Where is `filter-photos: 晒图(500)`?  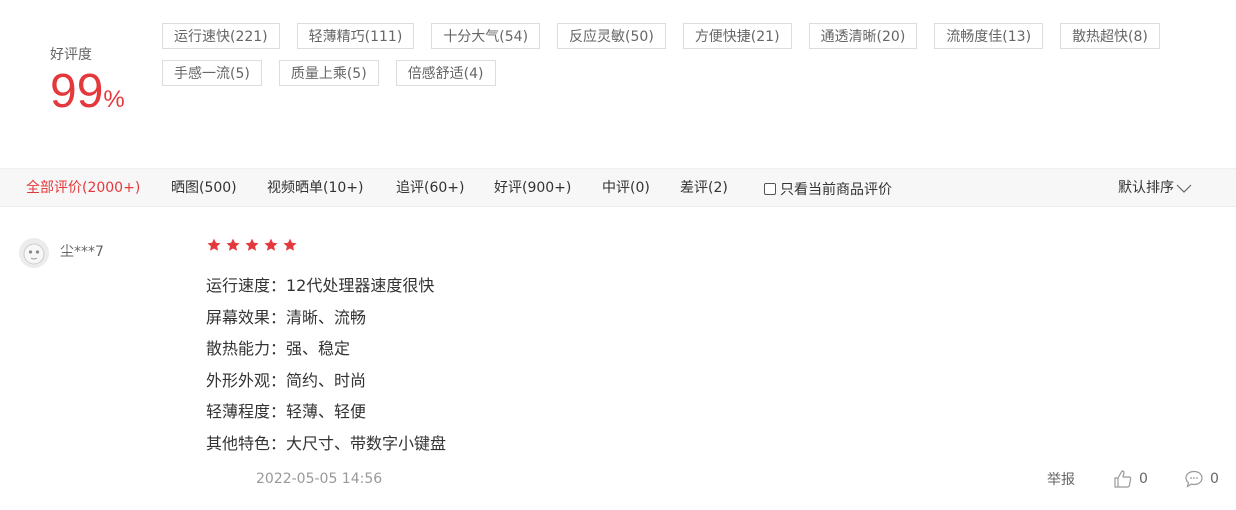 filter-photos: 晒图(500) is located at coordinates (204, 188).